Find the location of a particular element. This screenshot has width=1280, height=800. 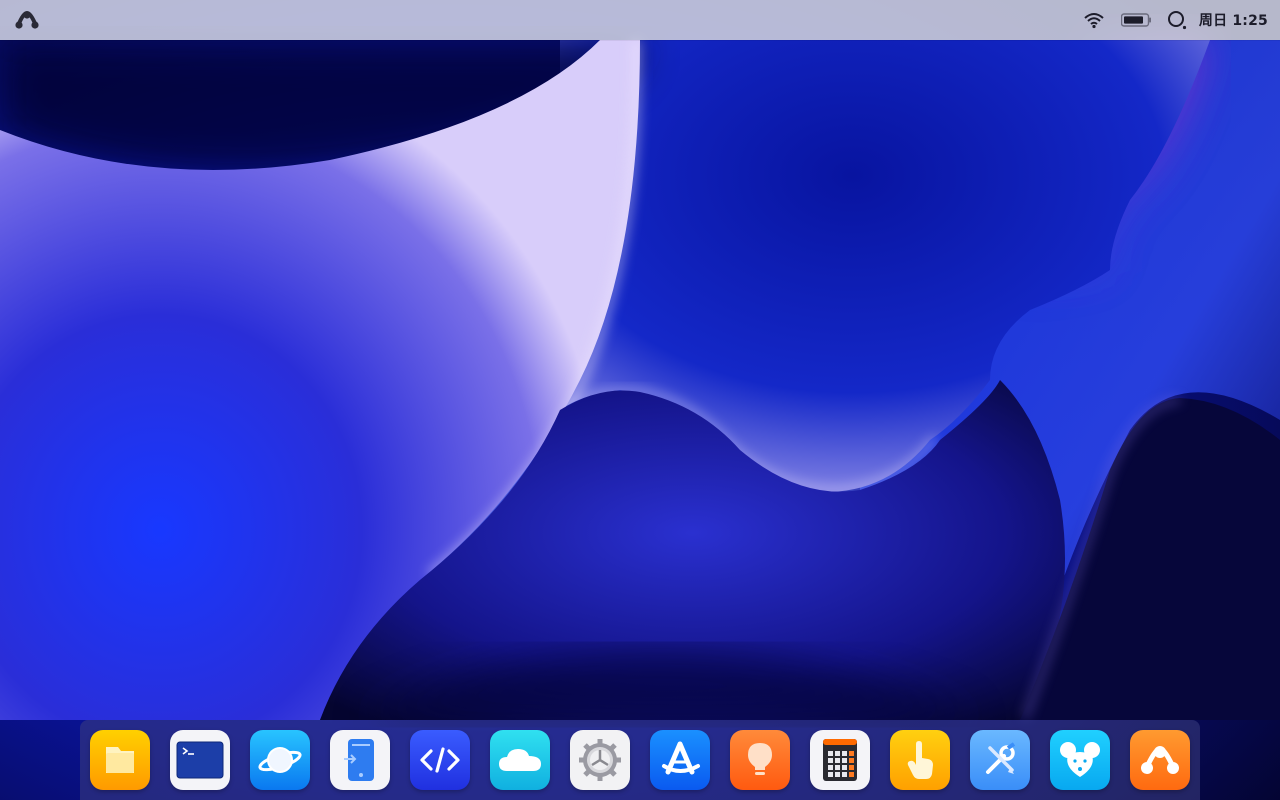

mobile-transfer-icon is located at coordinates (360, 760).